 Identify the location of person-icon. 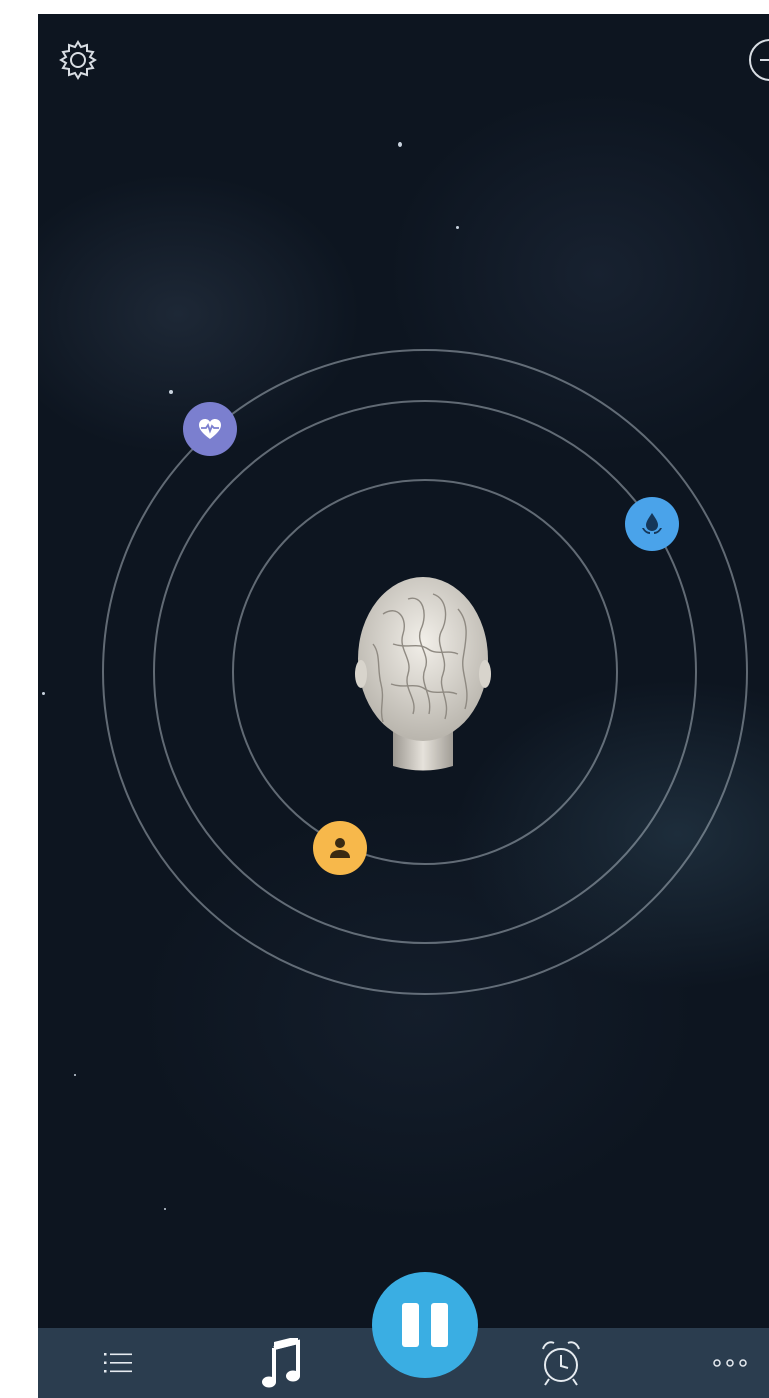
(340, 848).